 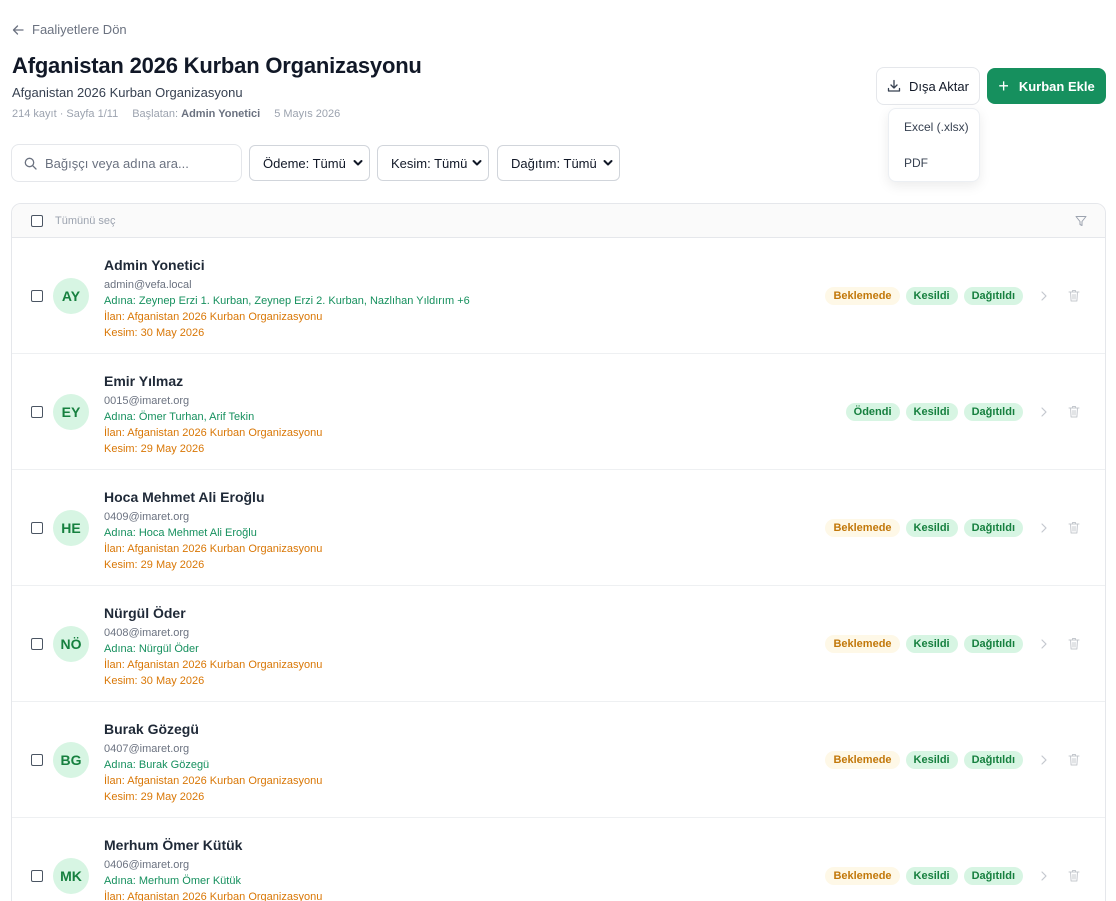 I want to click on distribution-filter: Dağıtım: Tümü, so click(x=558, y=163).